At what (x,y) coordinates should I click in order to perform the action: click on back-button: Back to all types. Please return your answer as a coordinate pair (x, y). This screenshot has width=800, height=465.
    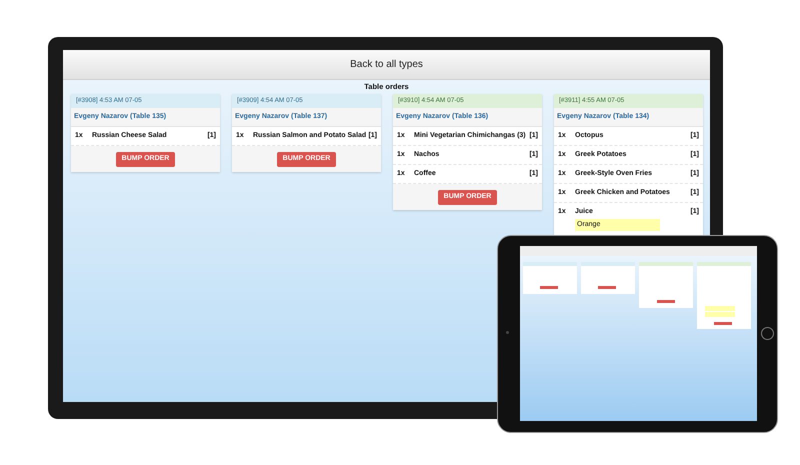
    Looking at the image, I should click on (386, 64).